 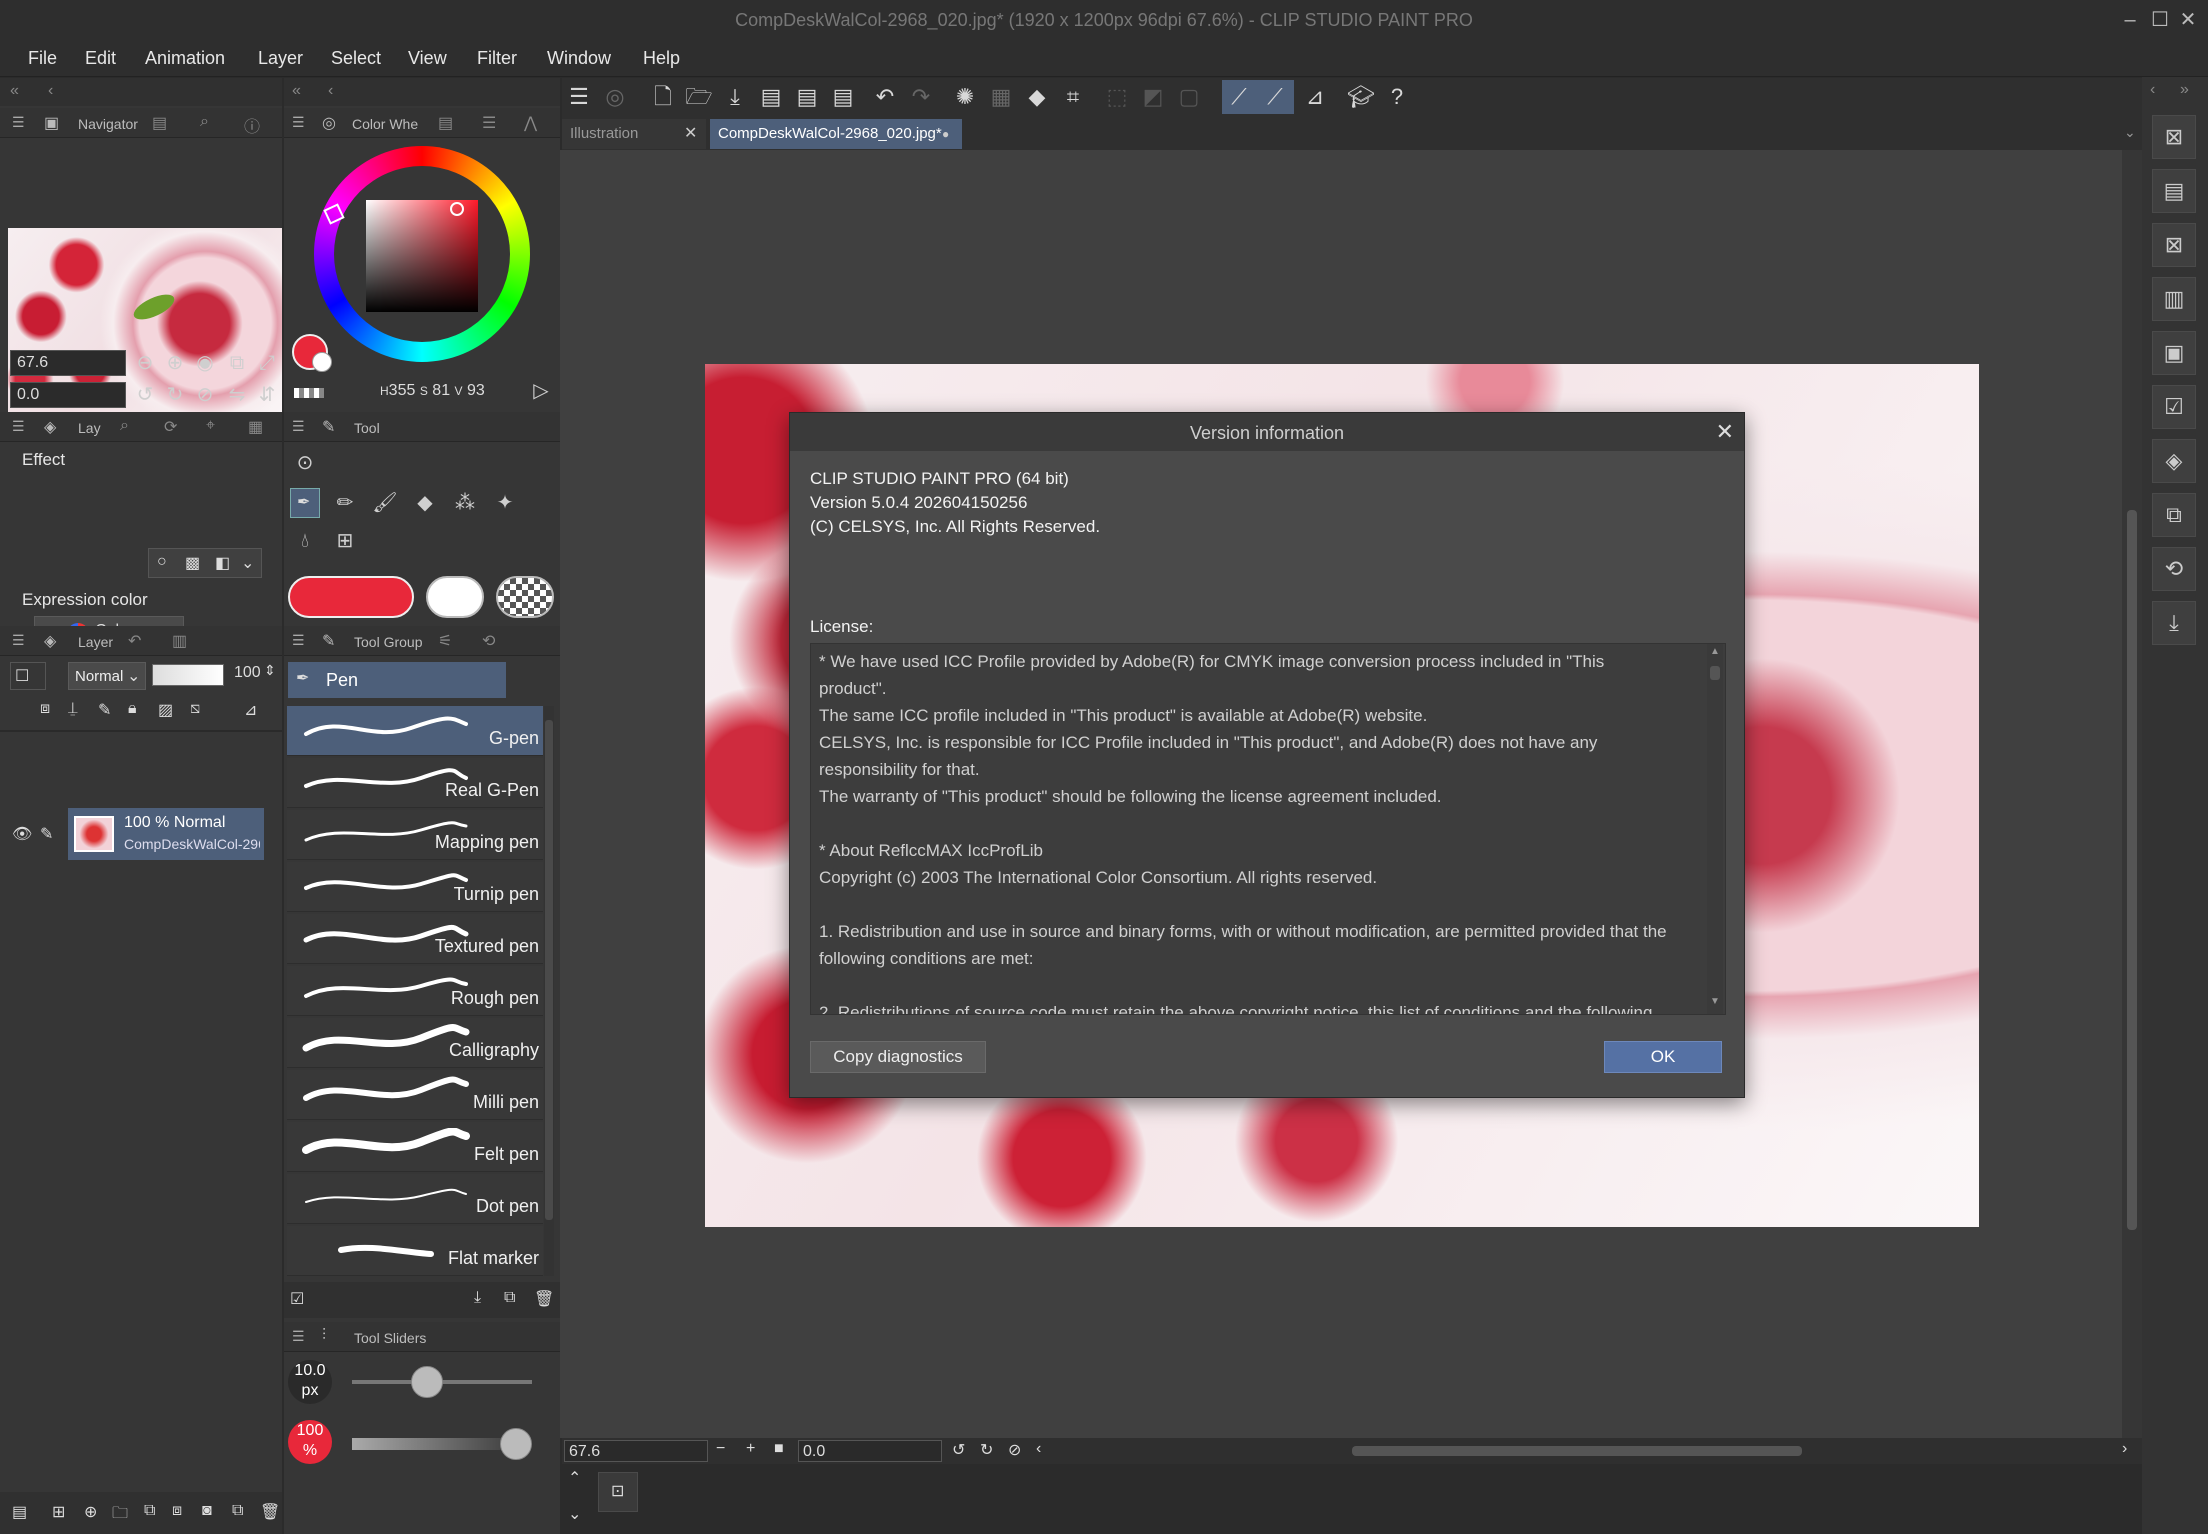 What do you see at coordinates (549, 991) in the screenshot?
I see `sub-tool-scrollbar` at bounding box center [549, 991].